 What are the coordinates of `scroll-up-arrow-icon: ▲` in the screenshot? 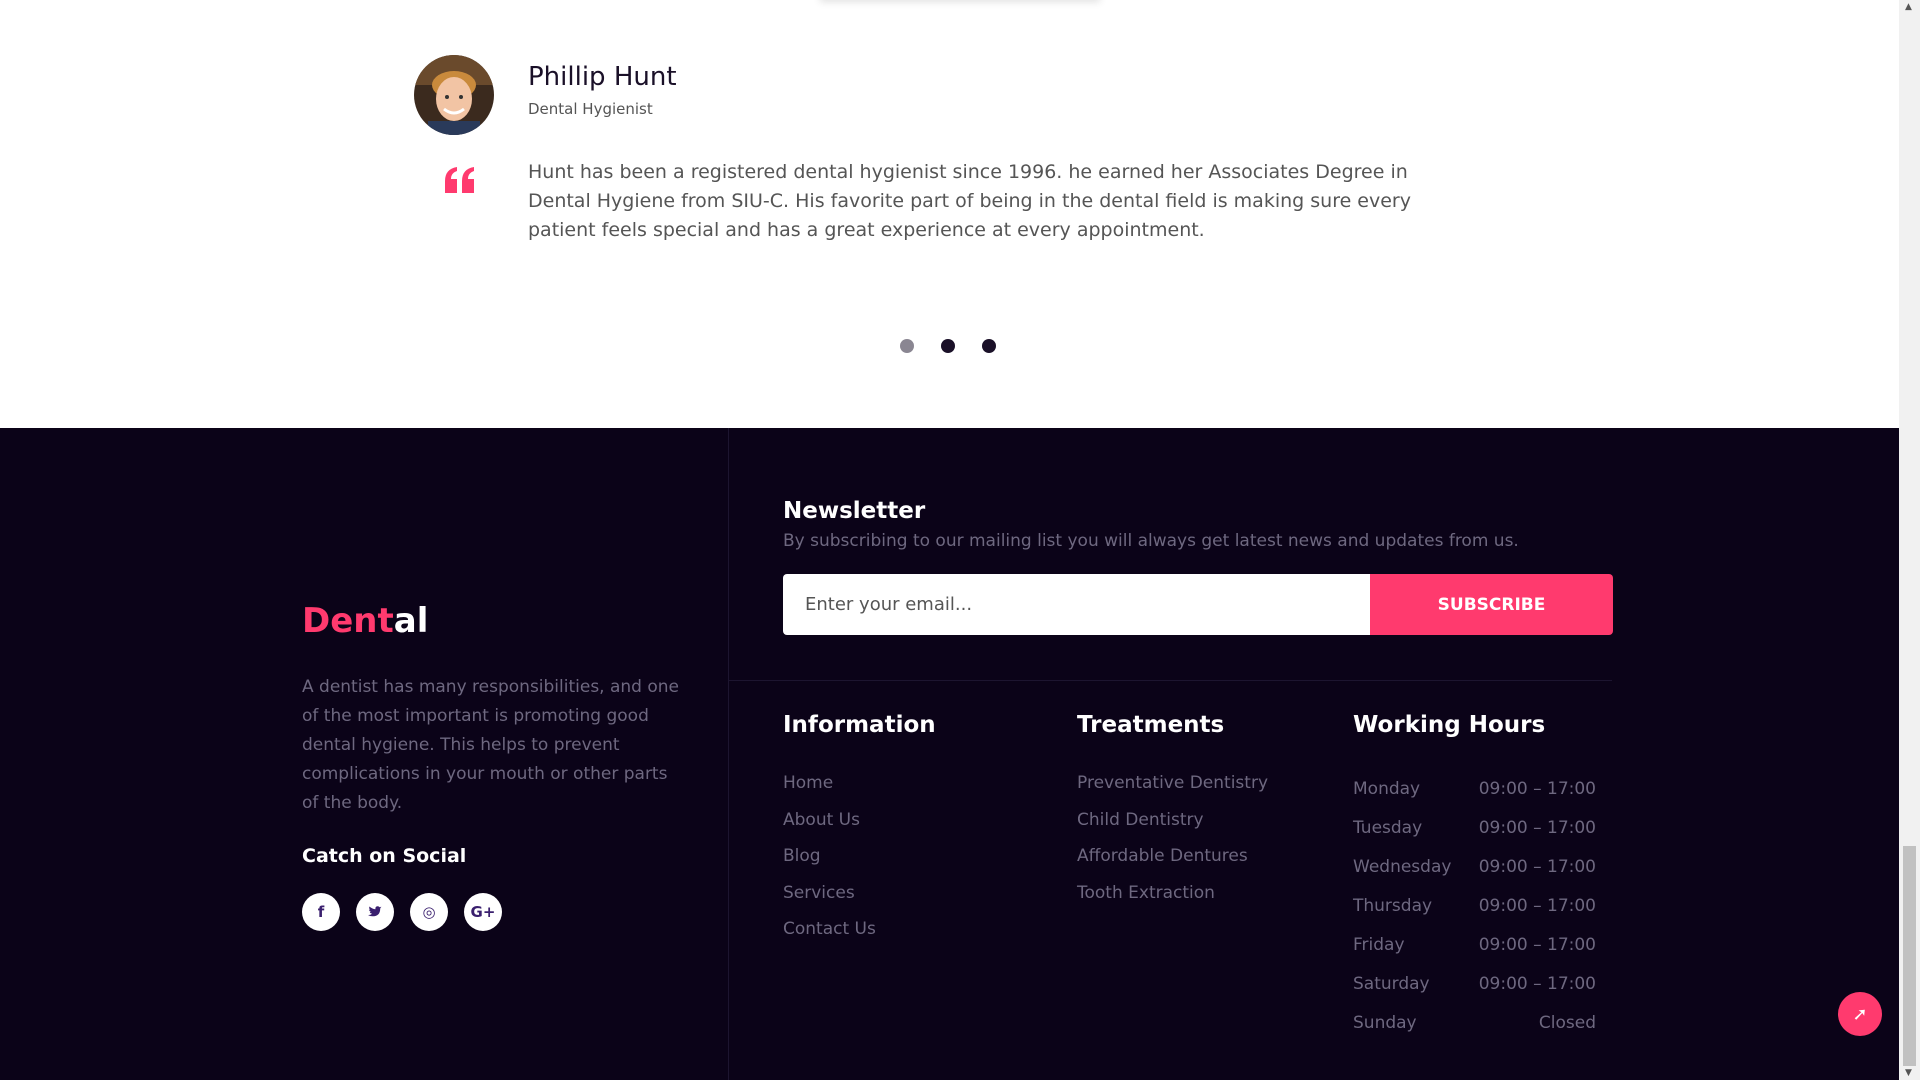 It's located at (1908, 7).